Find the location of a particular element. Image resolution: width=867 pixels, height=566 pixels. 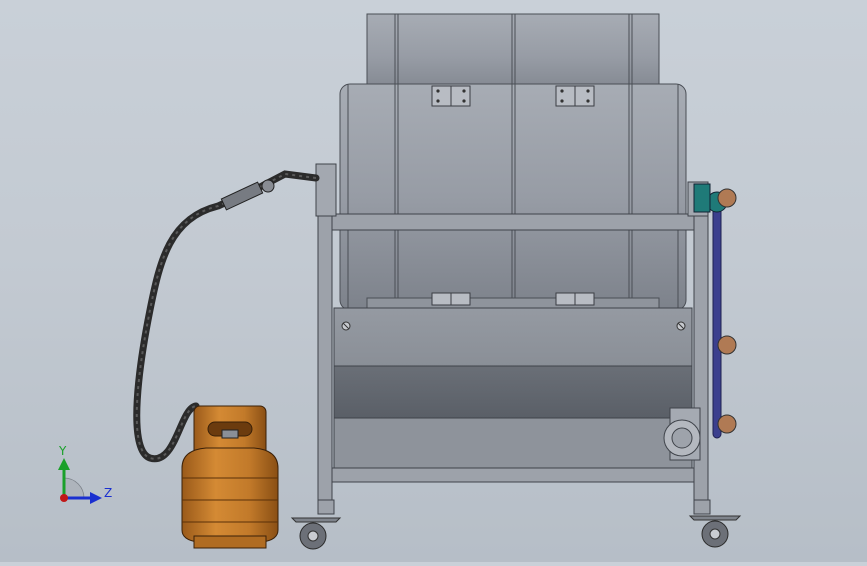

hinge-lower-left is located at coordinates (451, 299).